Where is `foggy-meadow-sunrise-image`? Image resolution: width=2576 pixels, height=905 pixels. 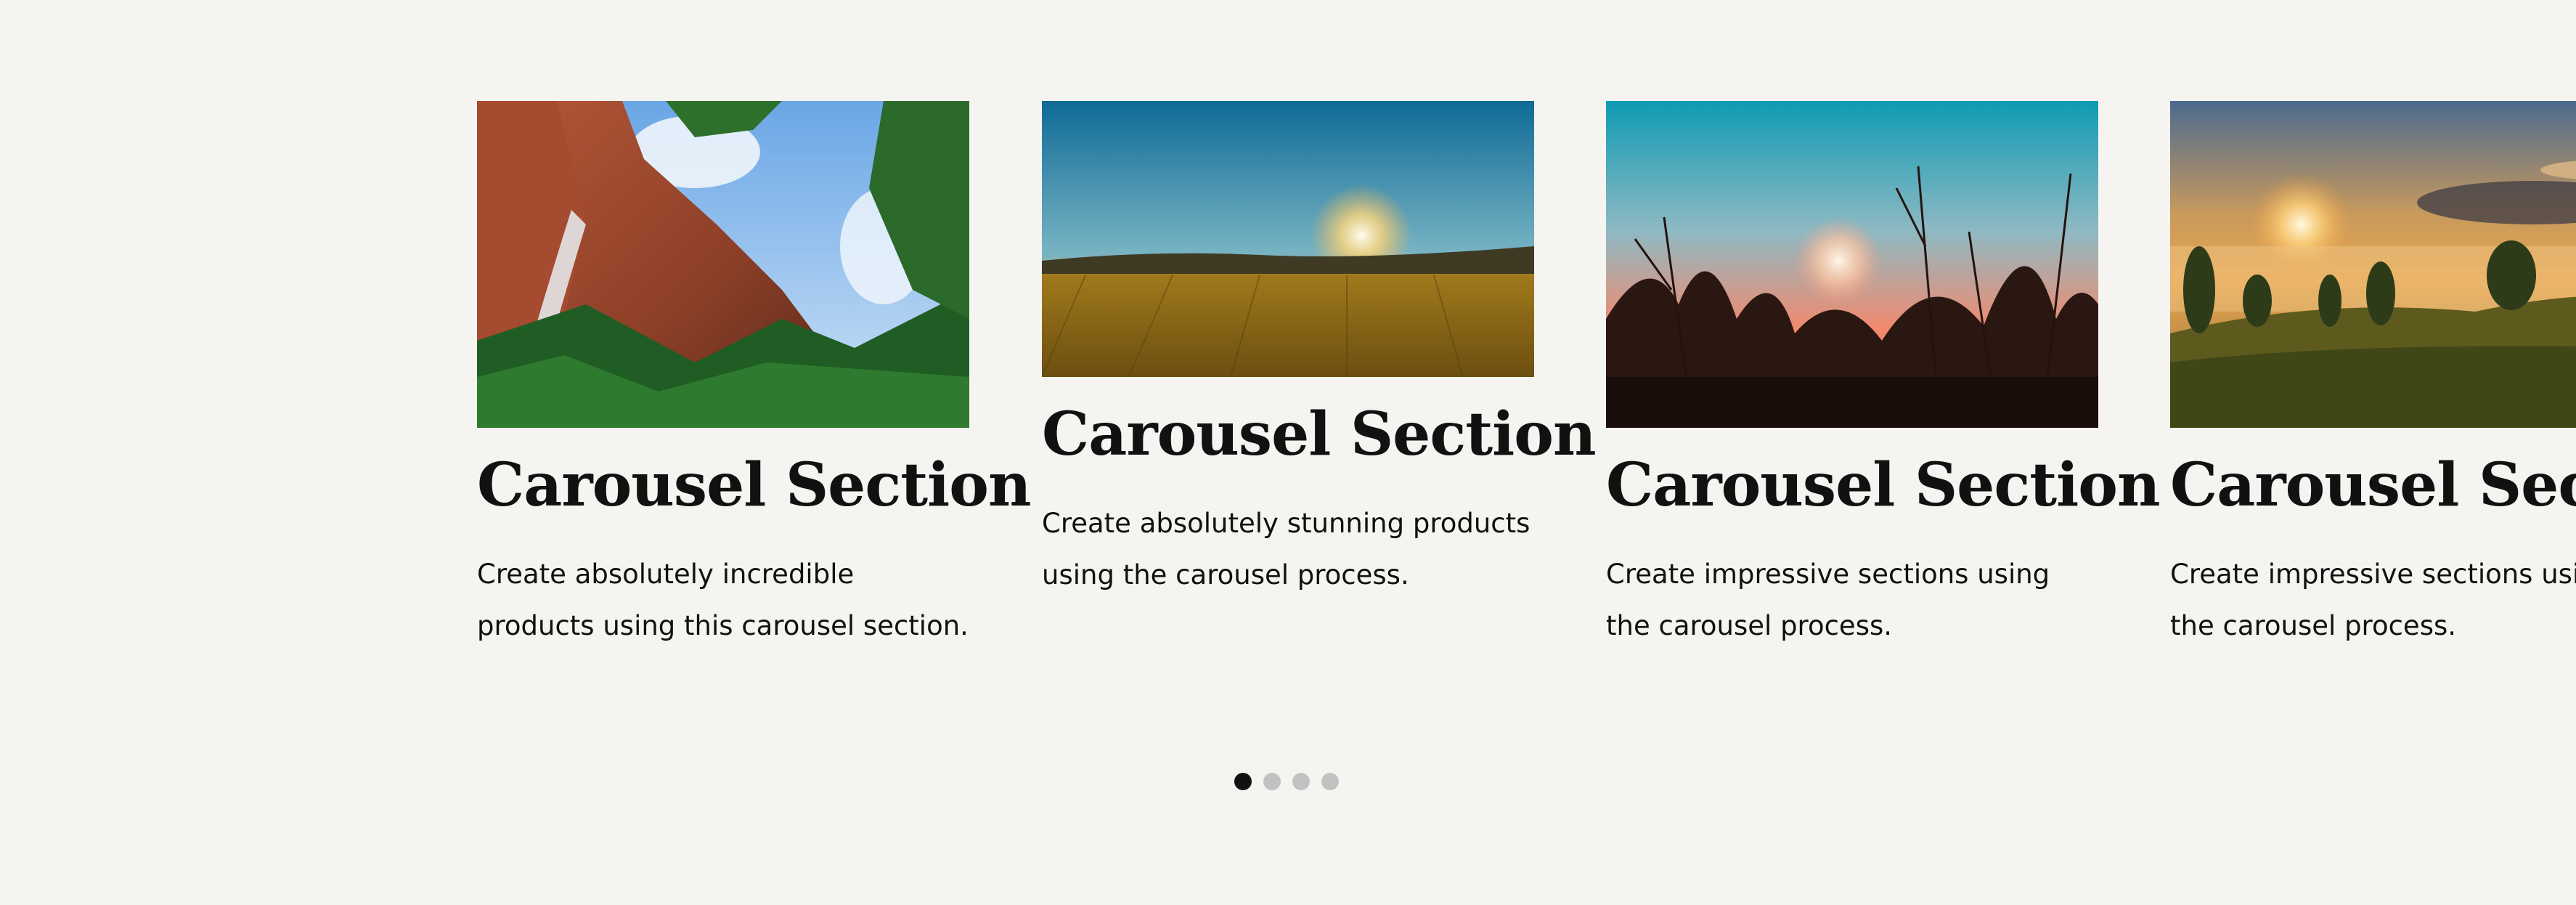
foggy-meadow-sunrise-image is located at coordinates (2373, 264).